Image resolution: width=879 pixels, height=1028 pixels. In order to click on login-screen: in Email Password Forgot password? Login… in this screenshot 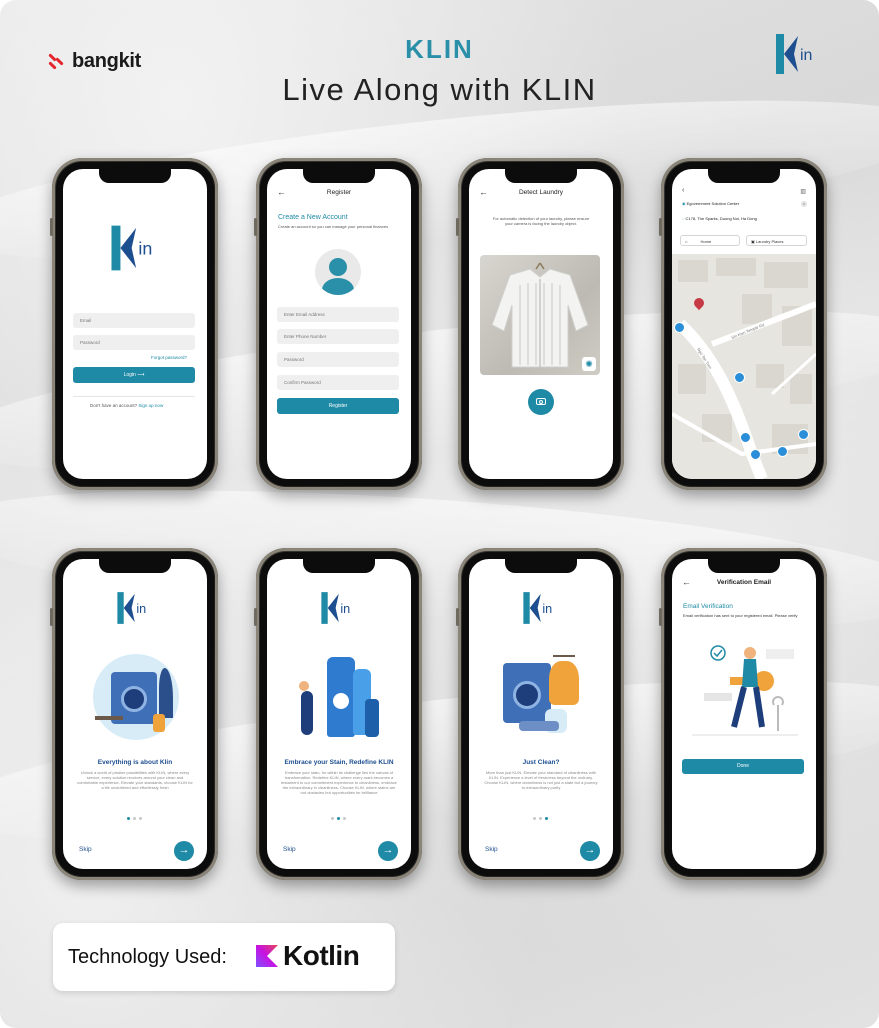, I will do `click(135, 324)`.